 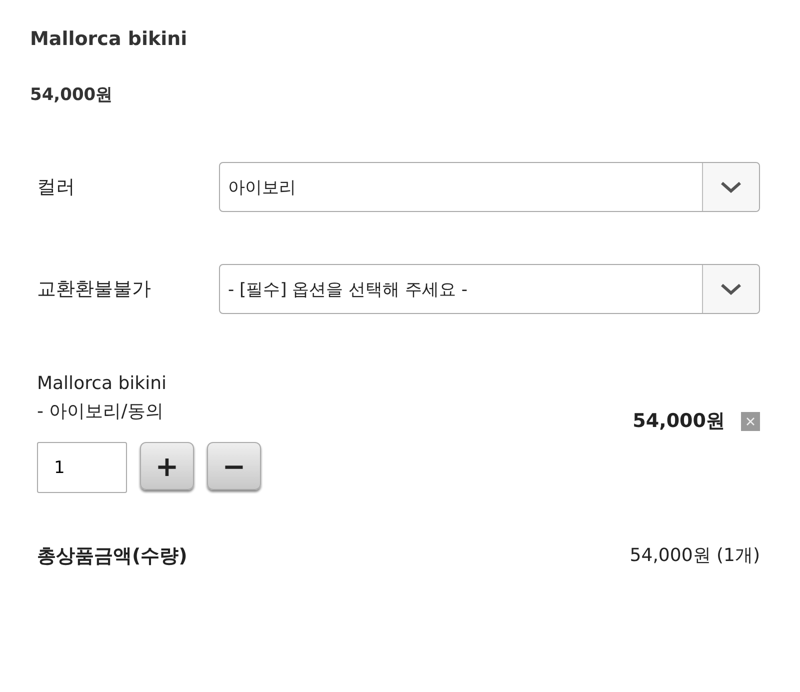 What do you see at coordinates (109, 39) in the screenshot?
I see `product-title: Mallorca bikini` at bounding box center [109, 39].